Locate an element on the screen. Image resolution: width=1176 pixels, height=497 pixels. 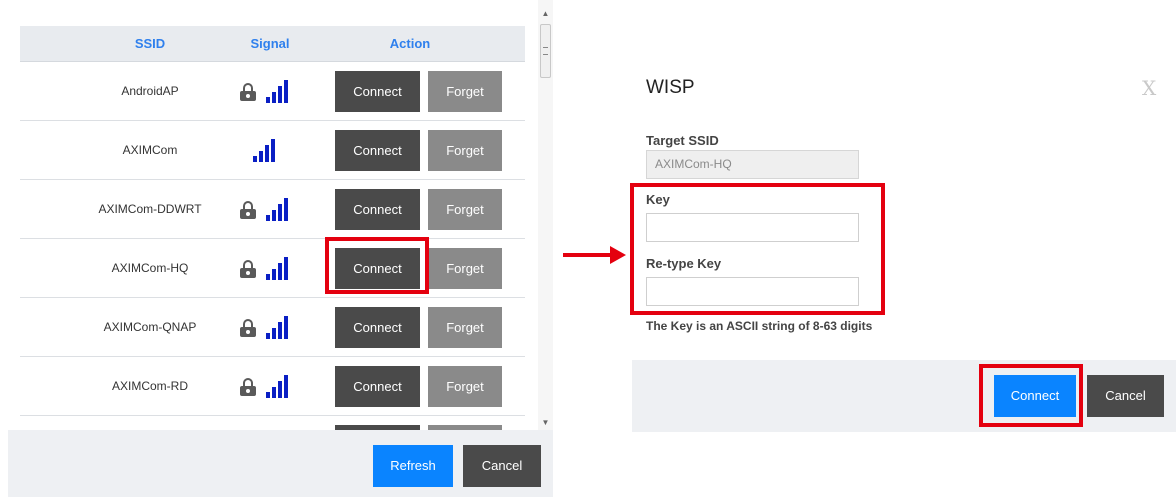
header-signal: Signal is located at coordinates (270, 43).